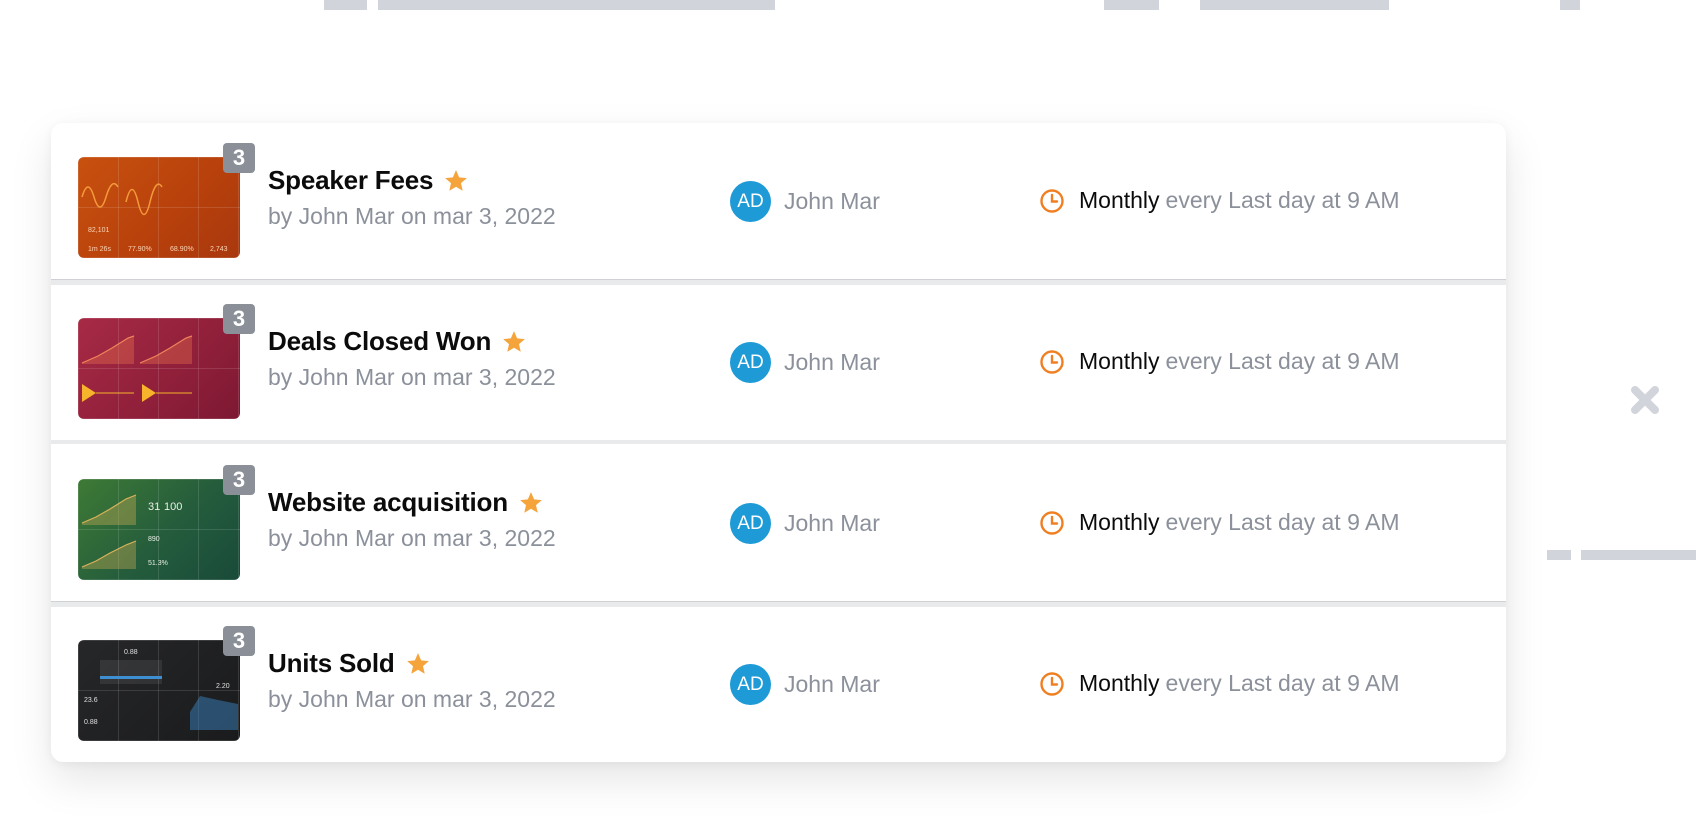 The image size is (1696, 823). I want to click on svg-text: 2,743, so click(219, 249).